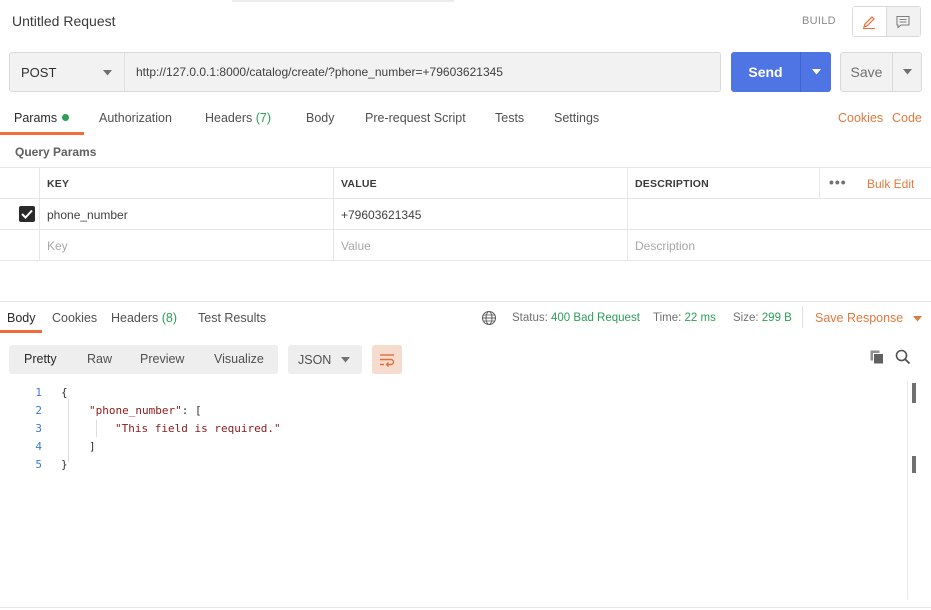  What do you see at coordinates (263, 118) in the screenshot?
I see `tab-count: (7)` at bounding box center [263, 118].